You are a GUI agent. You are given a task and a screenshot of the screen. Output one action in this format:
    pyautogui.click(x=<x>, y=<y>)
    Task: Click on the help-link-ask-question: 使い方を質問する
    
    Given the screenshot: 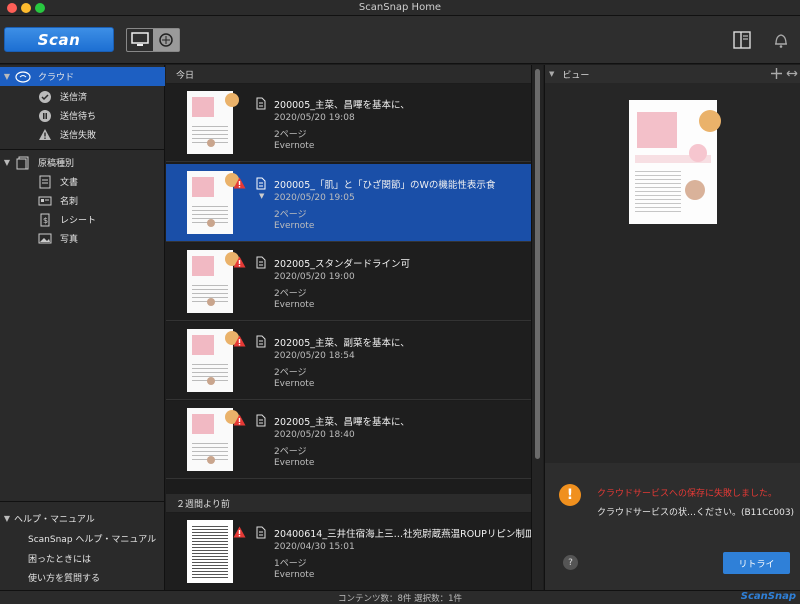 What is the action you would take?
    pyautogui.click(x=82, y=577)
    